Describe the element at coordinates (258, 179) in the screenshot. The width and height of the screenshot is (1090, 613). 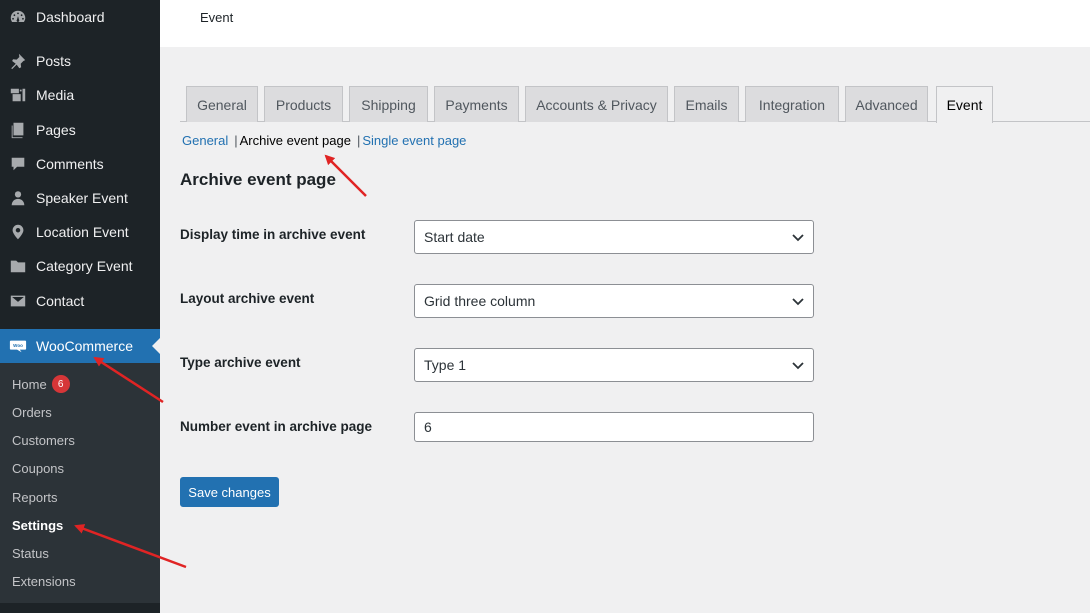
I see `section-heading: Archive event page` at that location.